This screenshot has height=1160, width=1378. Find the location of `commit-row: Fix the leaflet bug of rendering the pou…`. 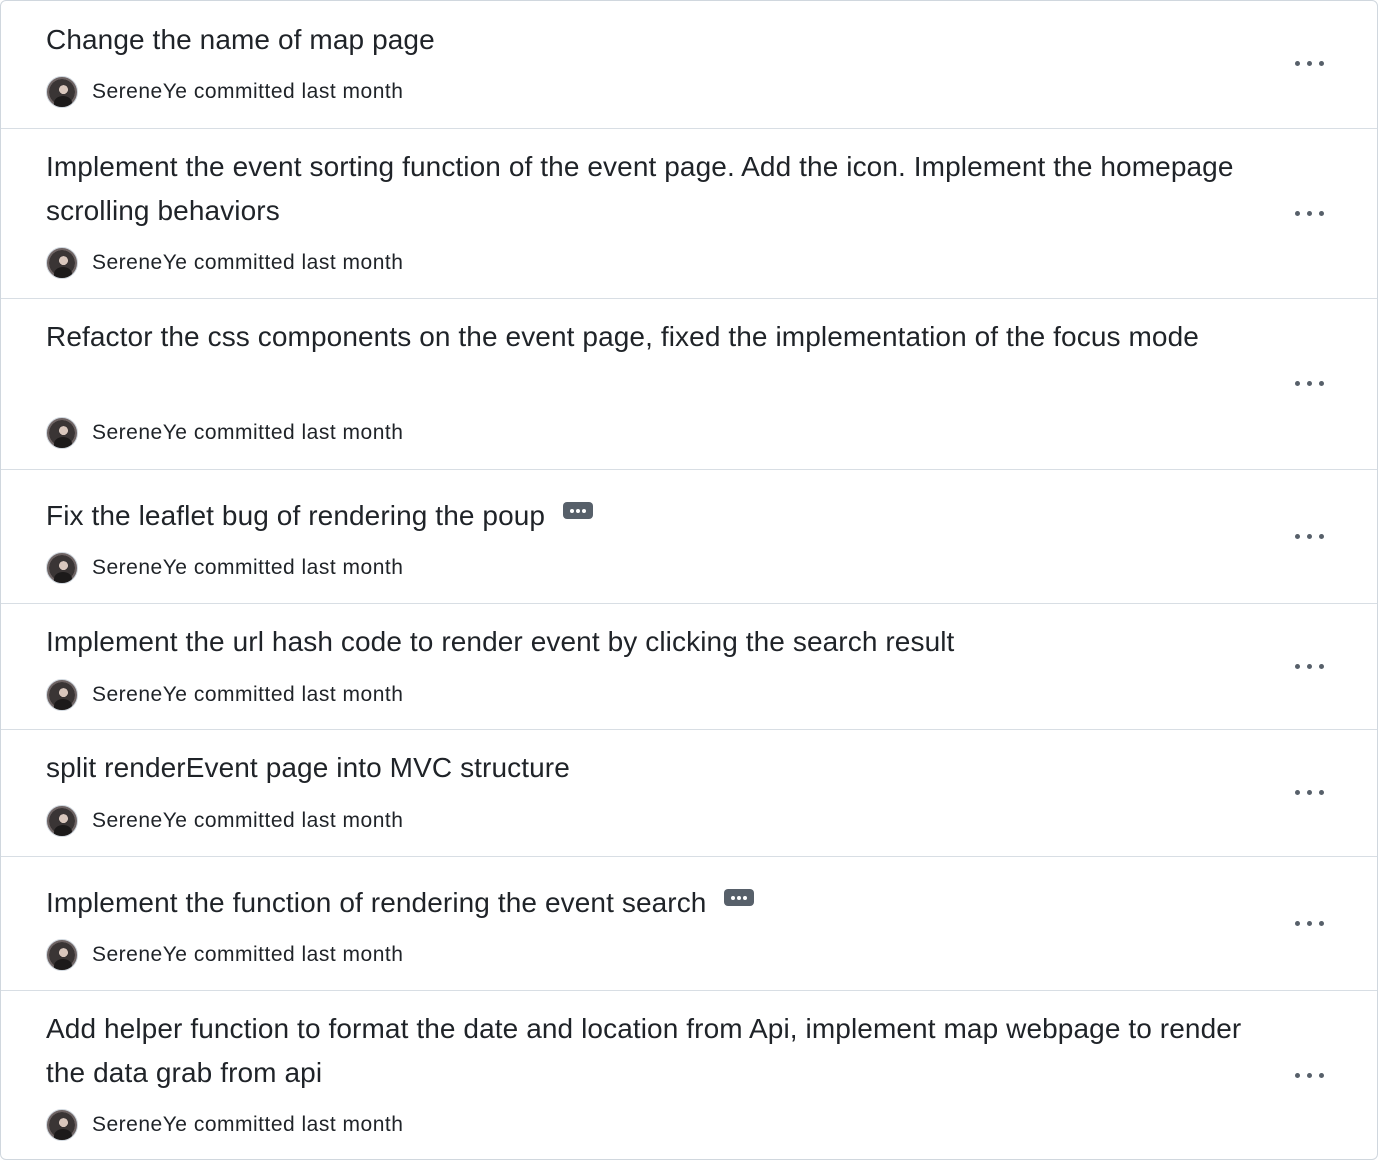

commit-row: Fix the leaflet bug of rendering the pou… is located at coordinates (689, 536).